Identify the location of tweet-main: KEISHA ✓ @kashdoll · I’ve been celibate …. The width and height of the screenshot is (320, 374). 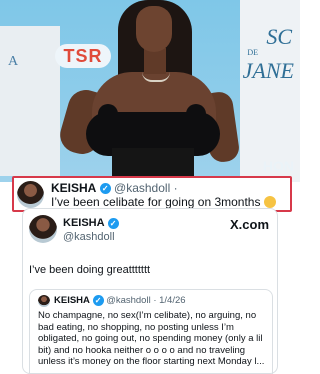
(152, 194).